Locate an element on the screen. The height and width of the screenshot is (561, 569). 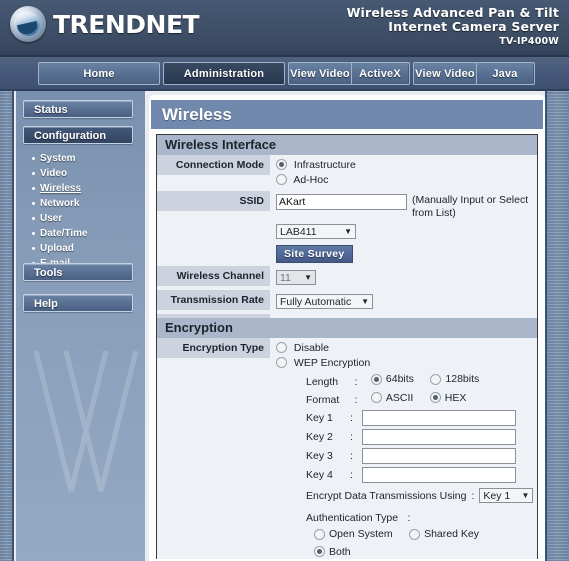
sidebar-item-label: Video is located at coordinates (54, 173).